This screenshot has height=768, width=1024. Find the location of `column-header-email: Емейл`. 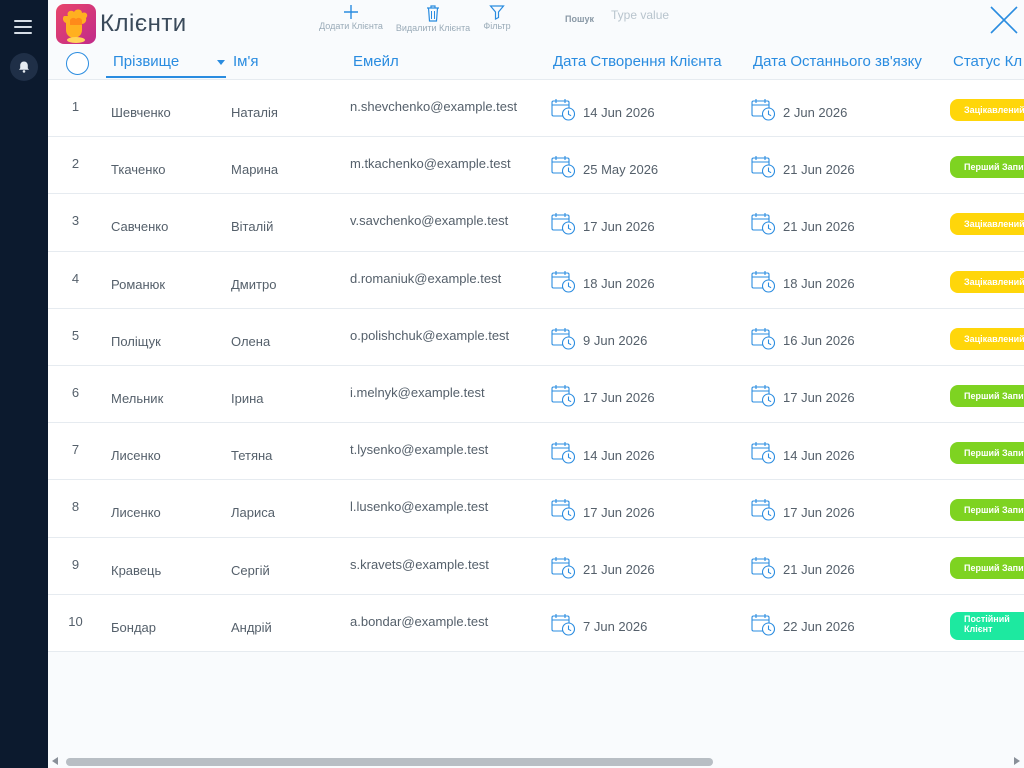

column-header-email: Емейл is located at coordinates (376, 61).